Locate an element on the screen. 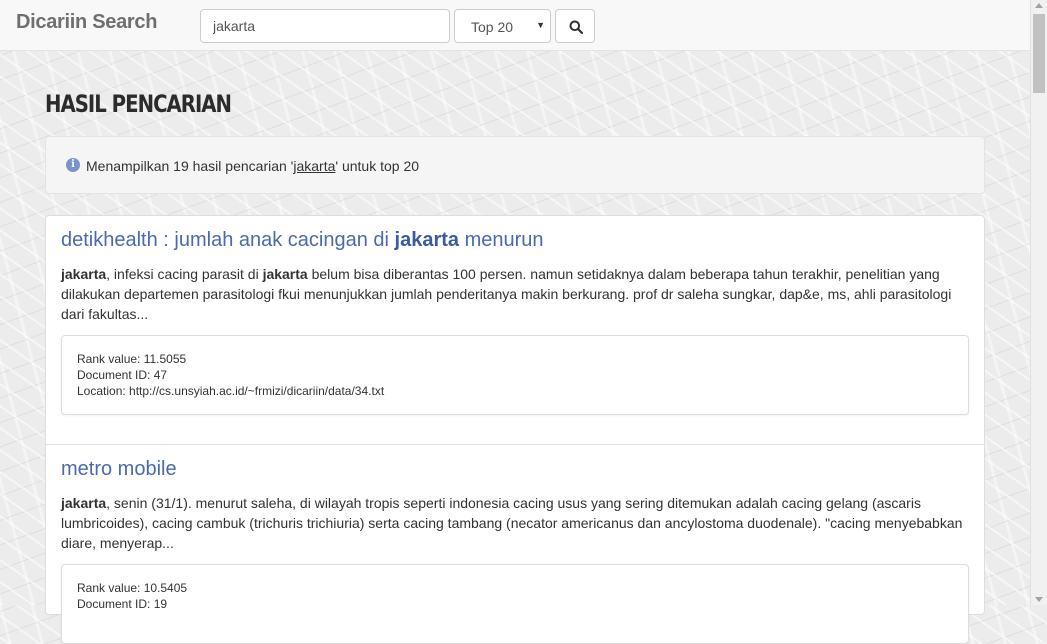  query-term: jakarta is located at coordinates (314, 166).